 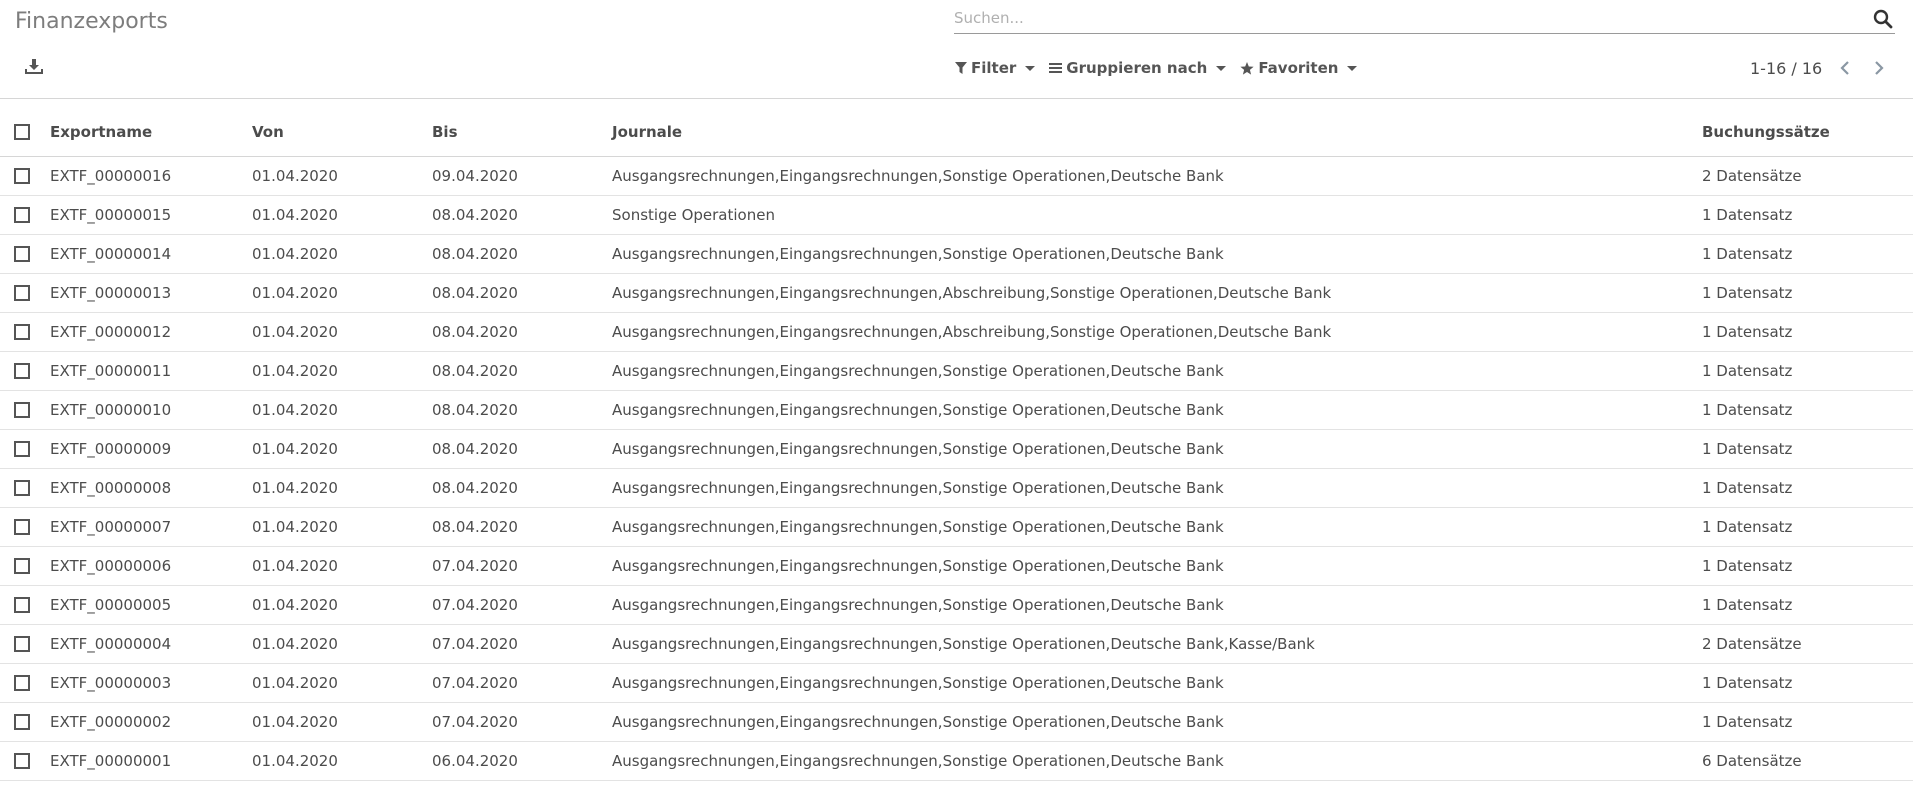 What do you see at coordinates (151, 605) in the screenshot?
I see `exportname-cell: EXTF_00000005` at bounding box center [151, 605].